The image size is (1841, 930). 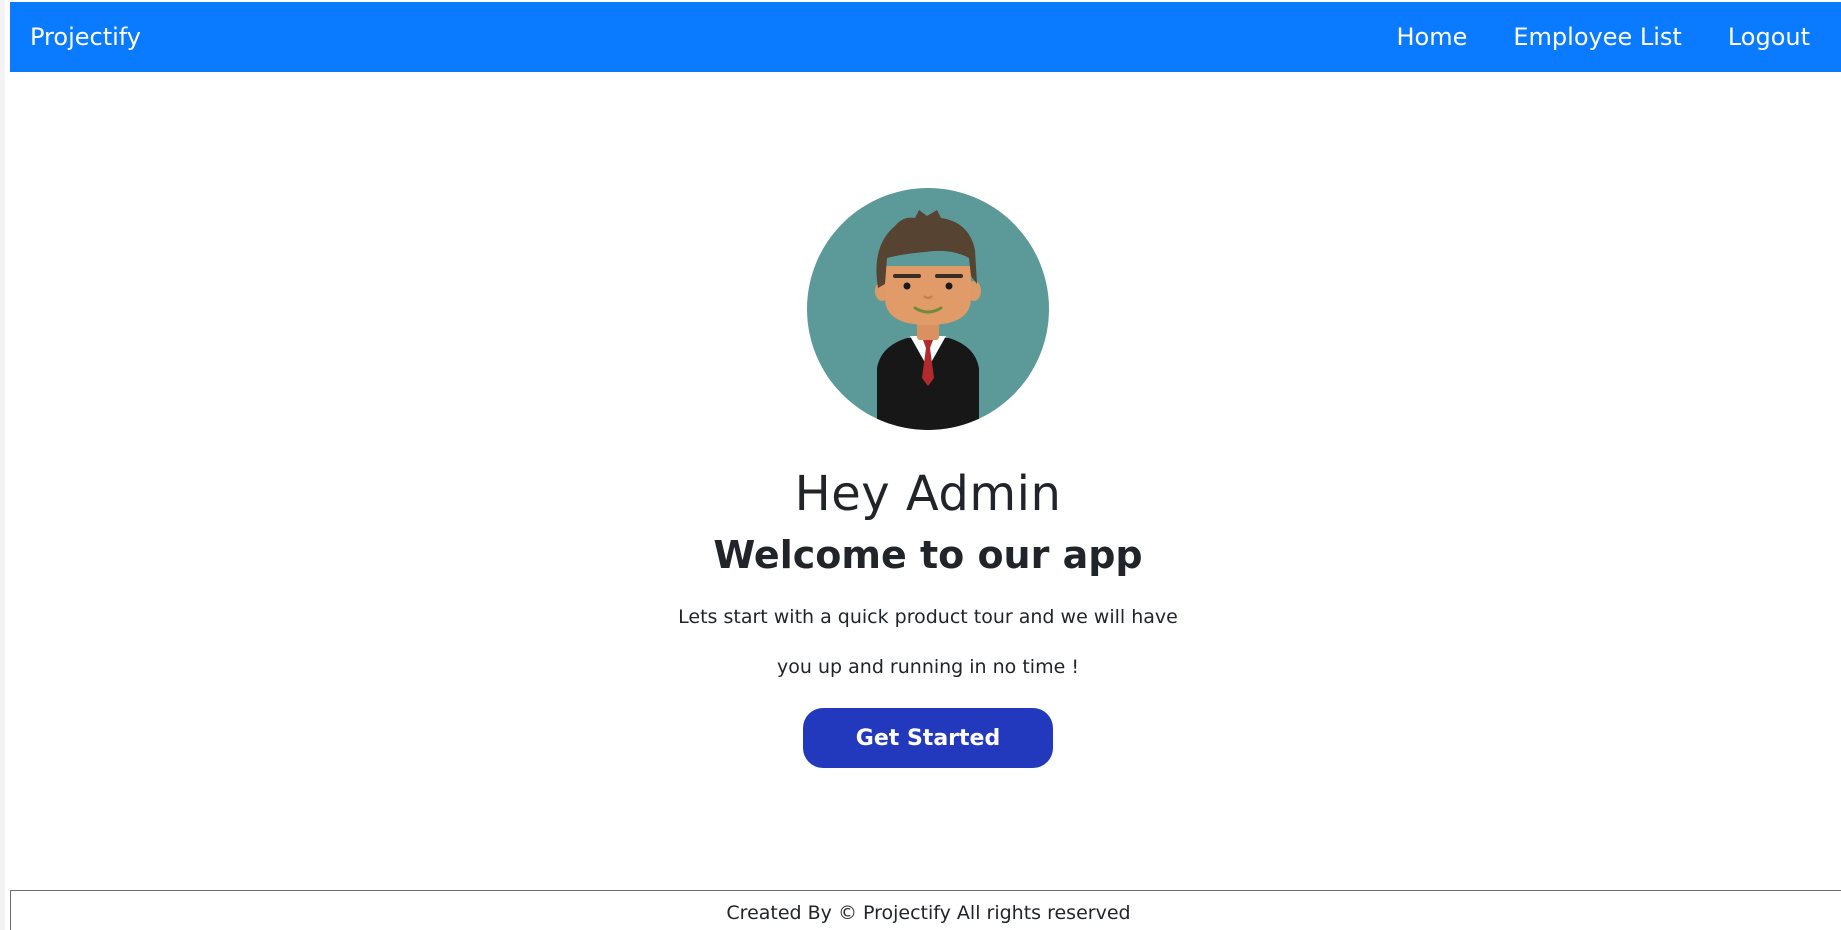 I want to click on intro-line-2: you up and running in no time !, so click(x=928, y=667).